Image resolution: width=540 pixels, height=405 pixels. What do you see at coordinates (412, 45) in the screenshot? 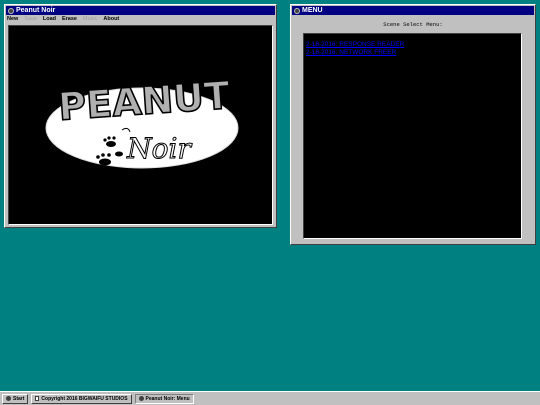
I see `scene-link: 2-18-2016: RESPONSE READER` at bounding box center [412, 45].